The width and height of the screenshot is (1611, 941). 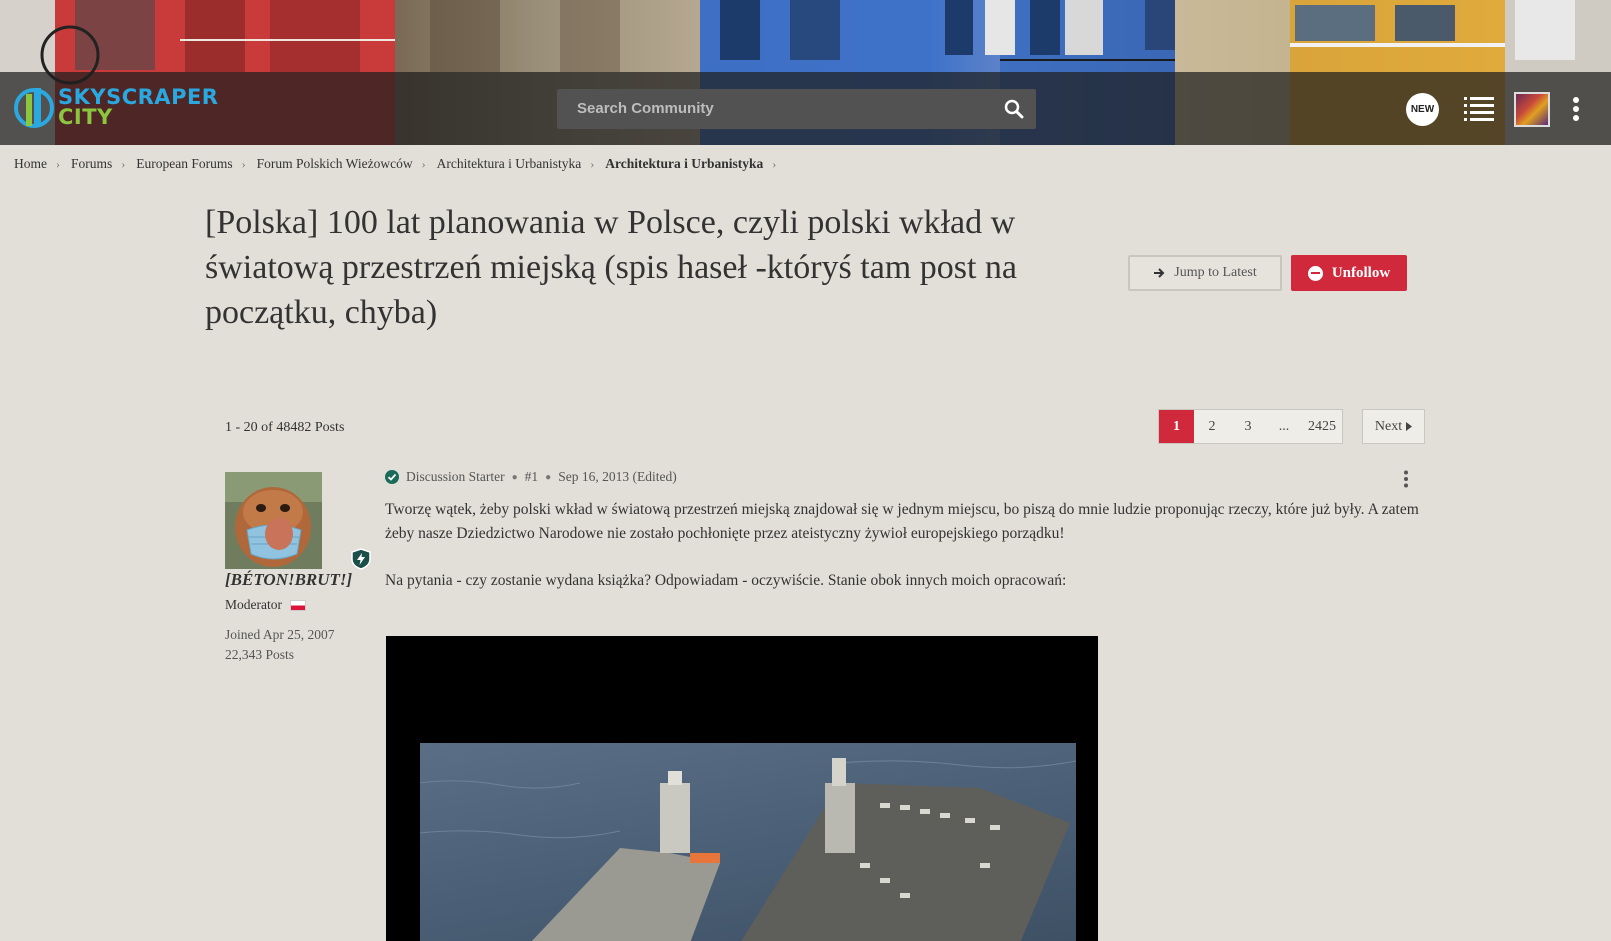 I want to click on jump-to-latest-label: Jump to Latest, so click(x=1215, y=272).